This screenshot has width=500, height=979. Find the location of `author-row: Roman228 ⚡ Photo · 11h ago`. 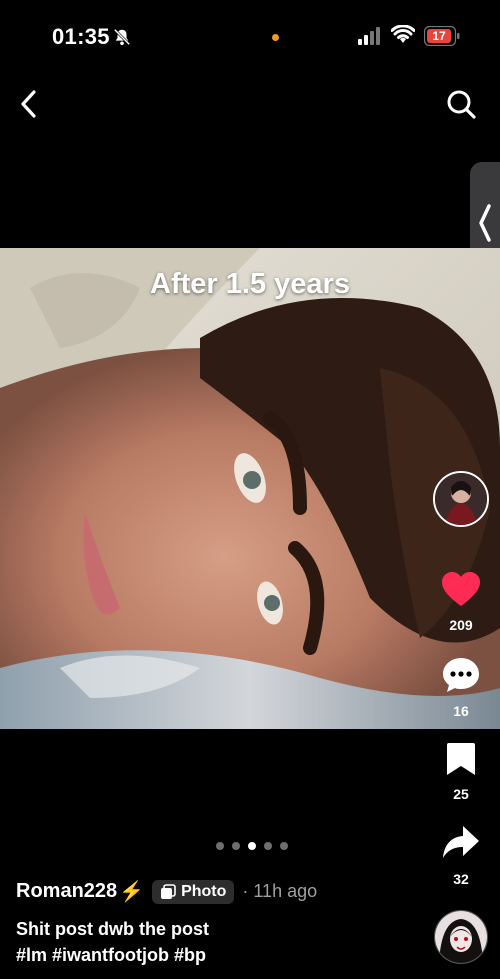

author-row: Roman228 ⚡ Photo · 11h ago is located at coordinates (166, 891).